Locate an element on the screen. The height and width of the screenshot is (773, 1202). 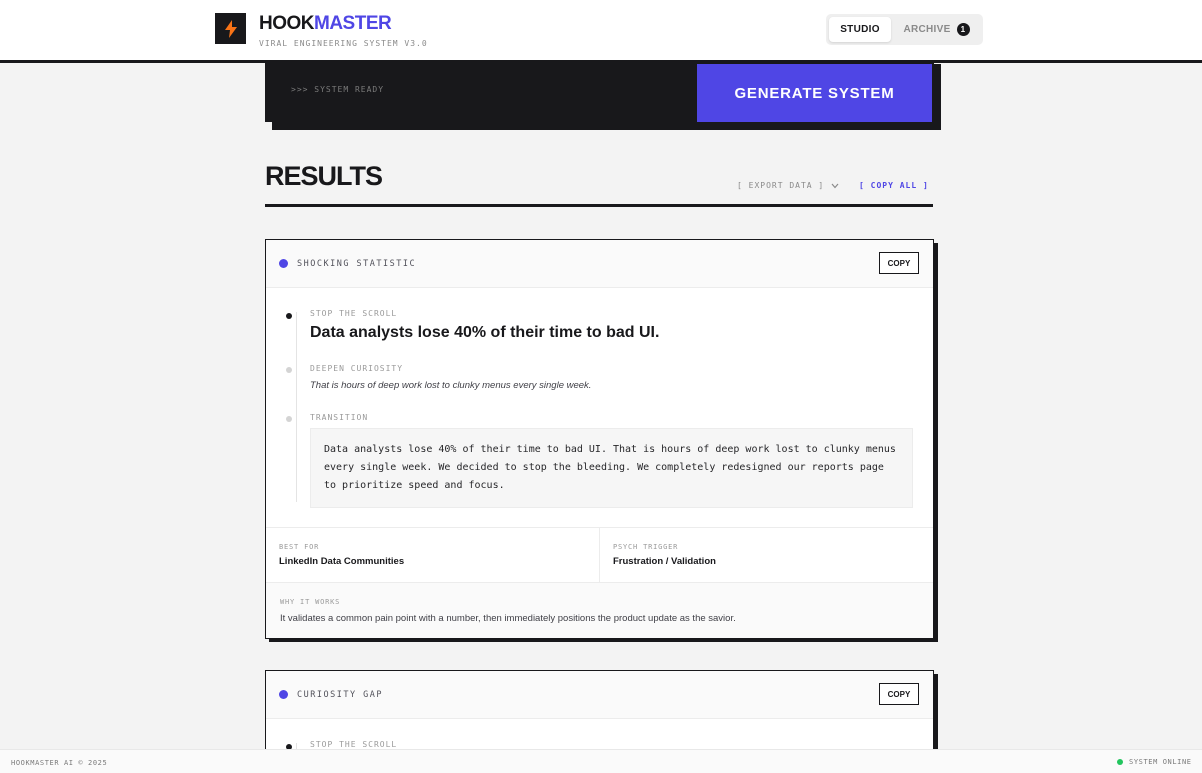
tab-studio-label: STUDIO is located at coordinates (860, 29).